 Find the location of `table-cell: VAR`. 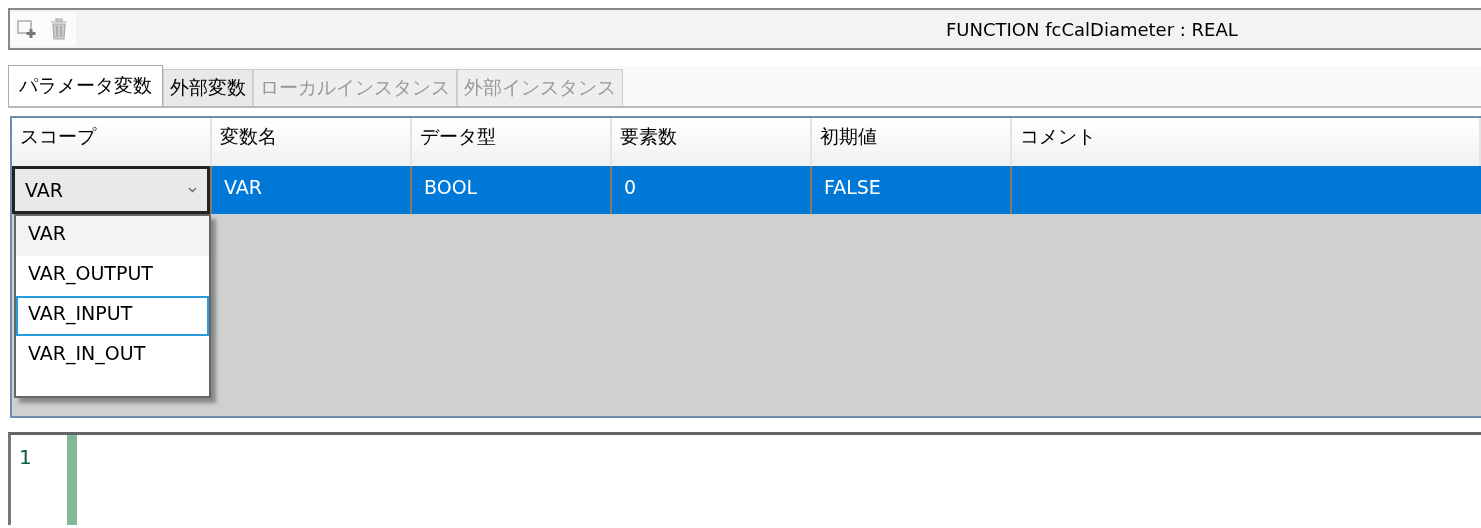

table-cell: VAR is located at coordinates (243, 187).